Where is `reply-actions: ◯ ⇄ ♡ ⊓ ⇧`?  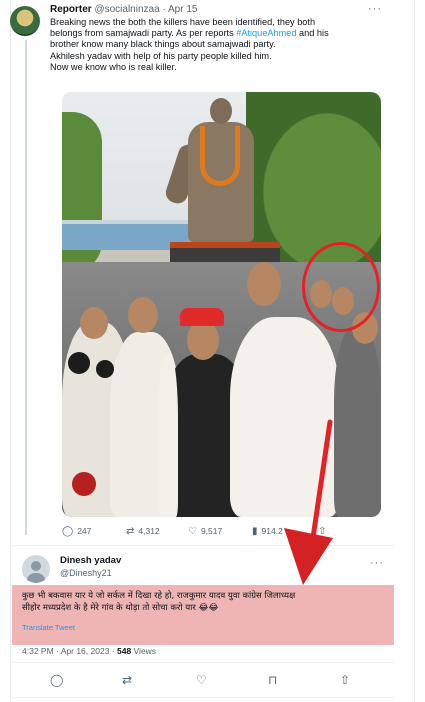 reply-actions: ◯ ⇄ ♡ ⊓ ⇧ is located at coordinates (203, 681).